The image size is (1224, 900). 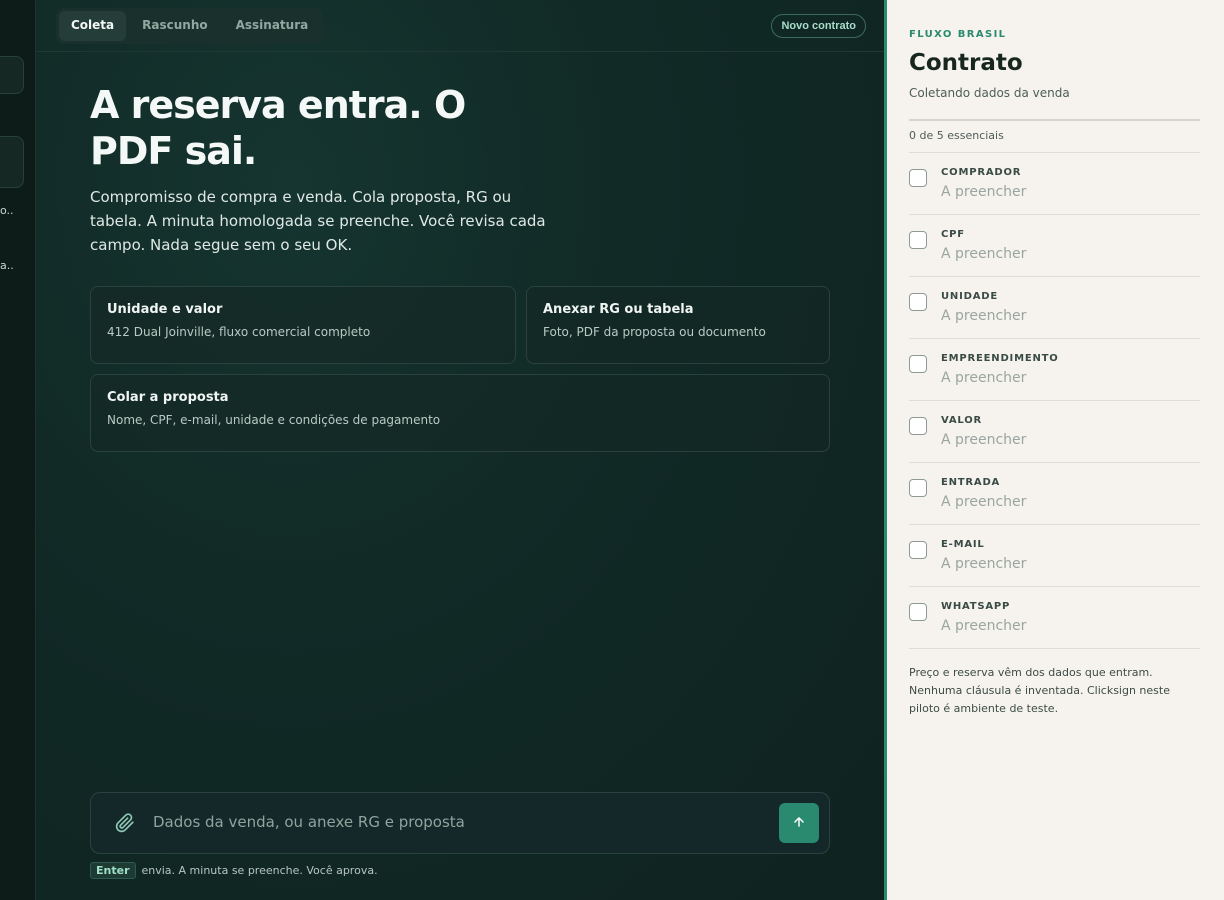 What do you see at coordinates (818, 26) in the screenshot?
I see `new-contract-button: Novo contrato` at bounding box center [818, 26].